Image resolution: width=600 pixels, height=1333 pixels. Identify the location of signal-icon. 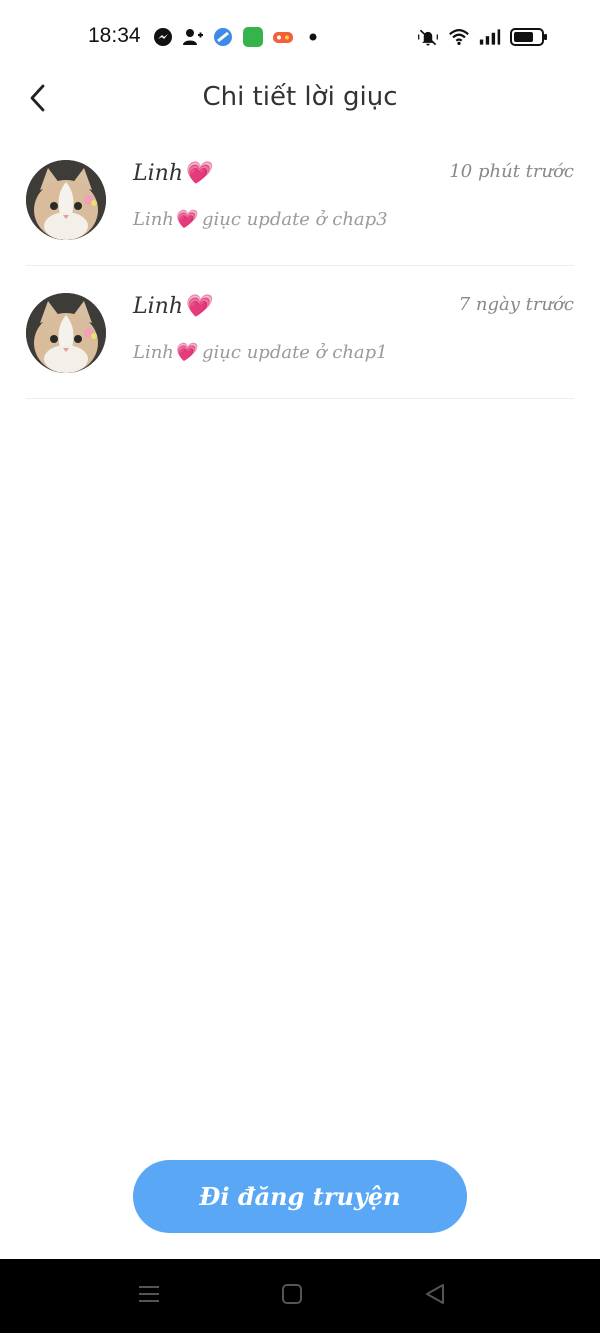
(490, 37).